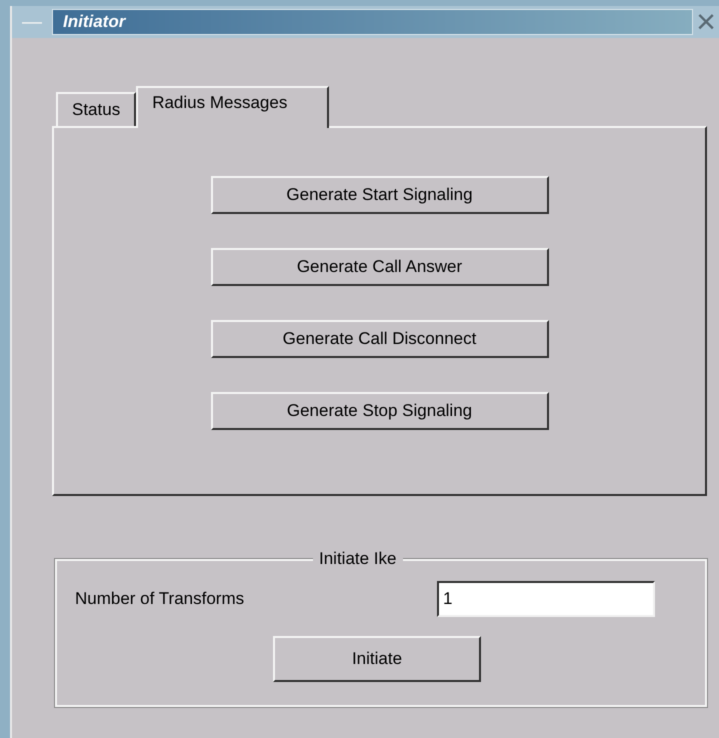  I want to click on generate-button: Generate Call Disconnect, so click(379, 339).